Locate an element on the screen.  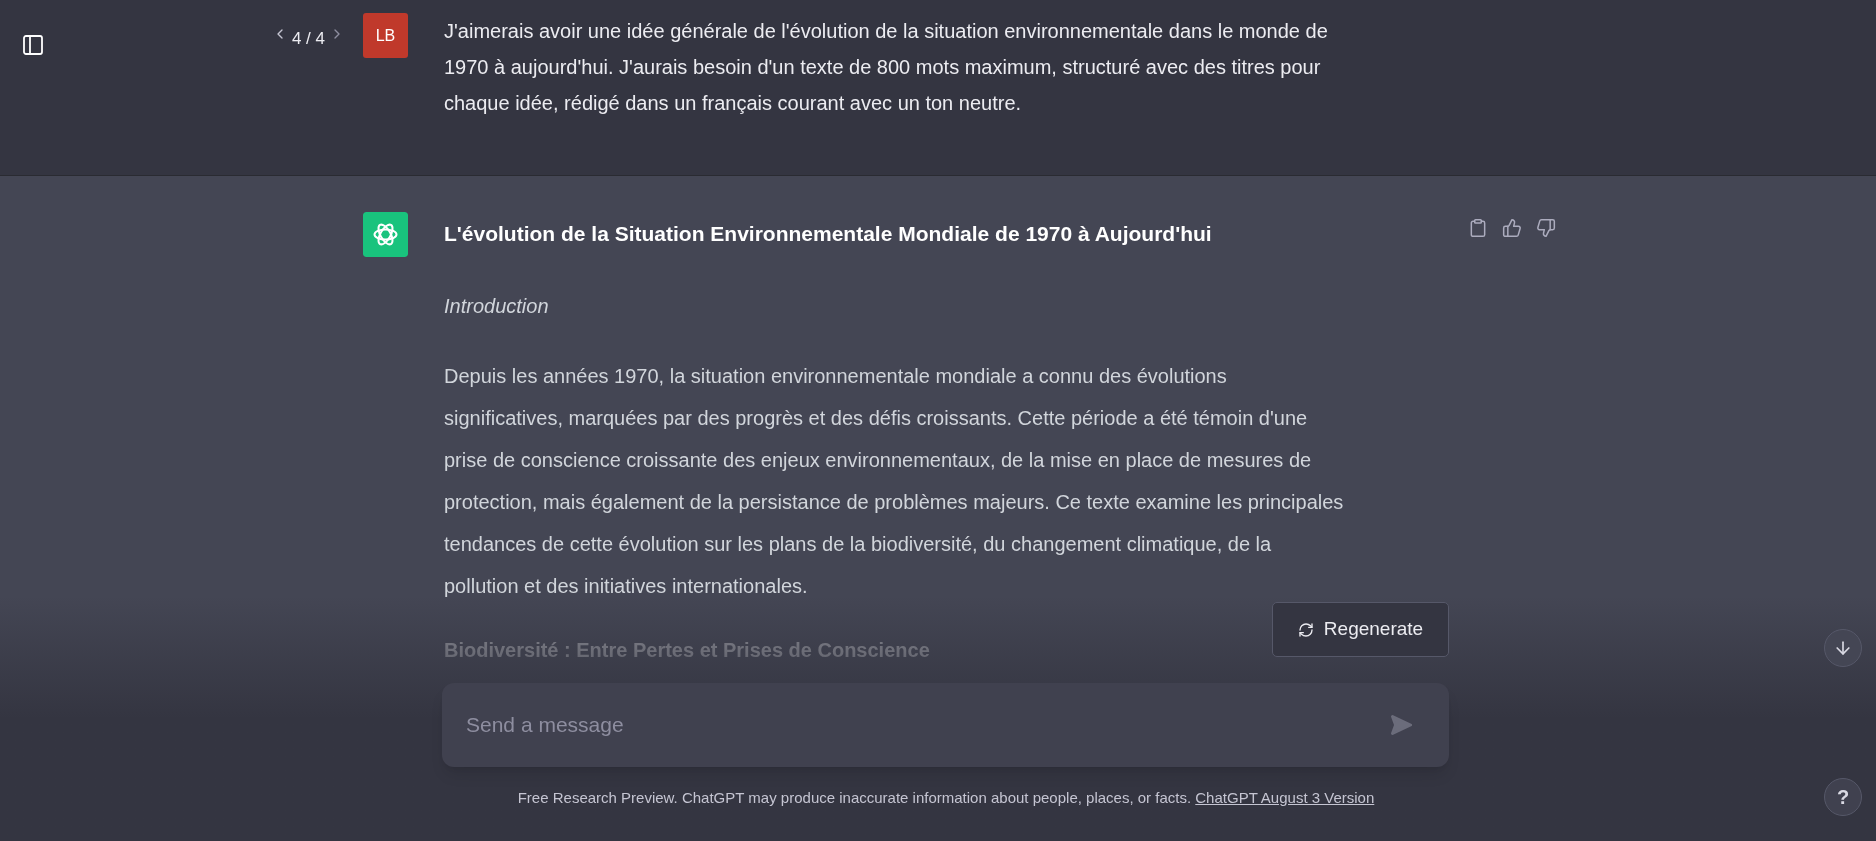
section-subtitle: Introduction is located at coordinates (497, 306).